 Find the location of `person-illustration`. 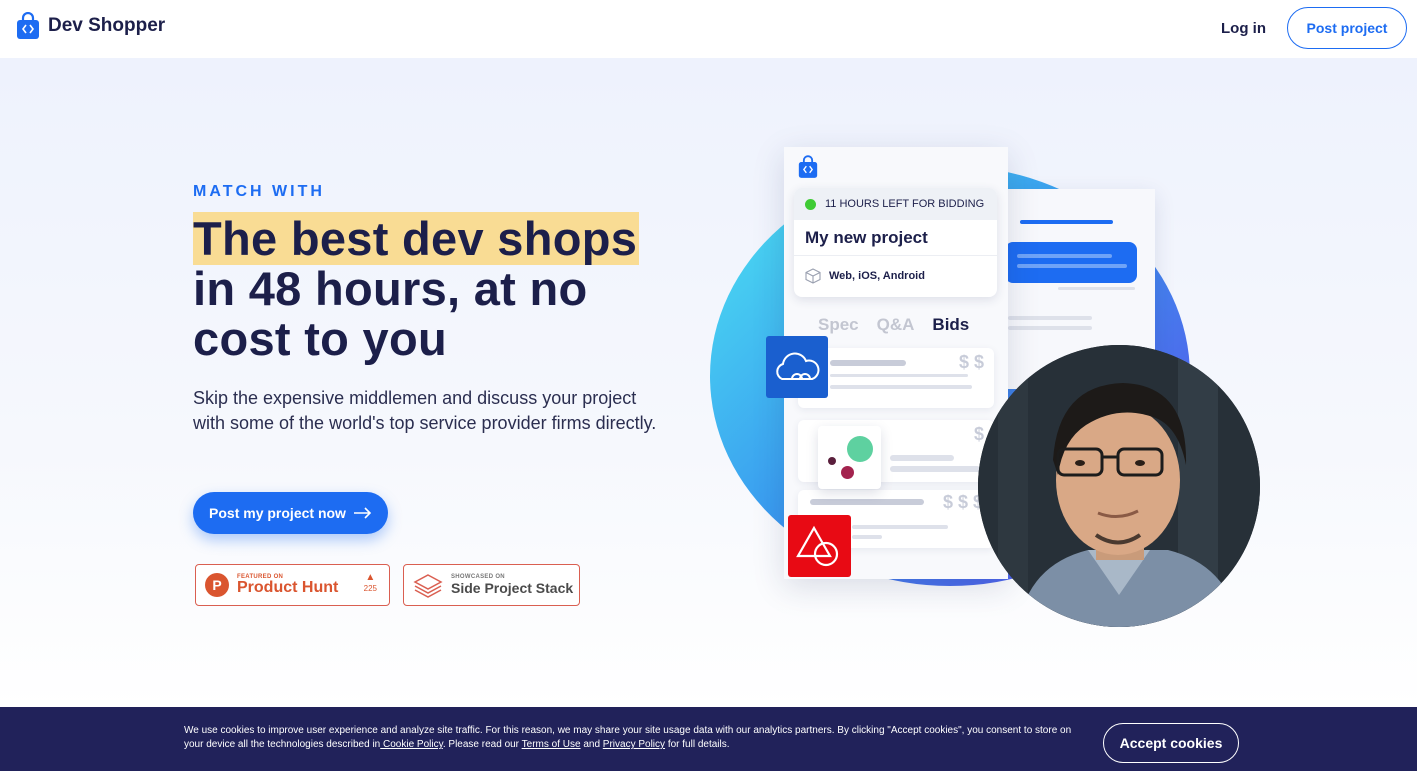

person-illustration is located at coordinates (1119, 486).